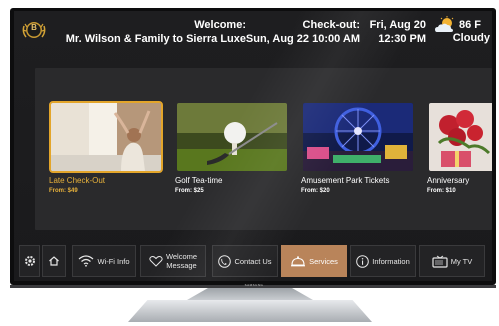 Image resolution: width=499 pixels, height=326 pixels. I want to click on service-title: Golf Tea-time, so click(199, 180).